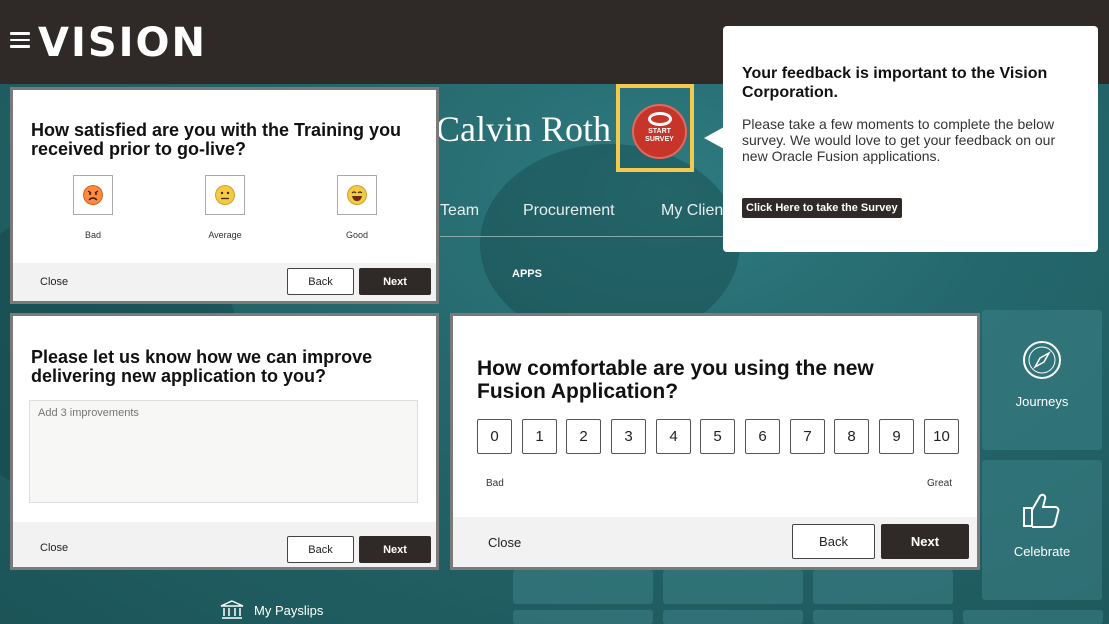  I want to click on improvements-textarea, so click(223, 451).